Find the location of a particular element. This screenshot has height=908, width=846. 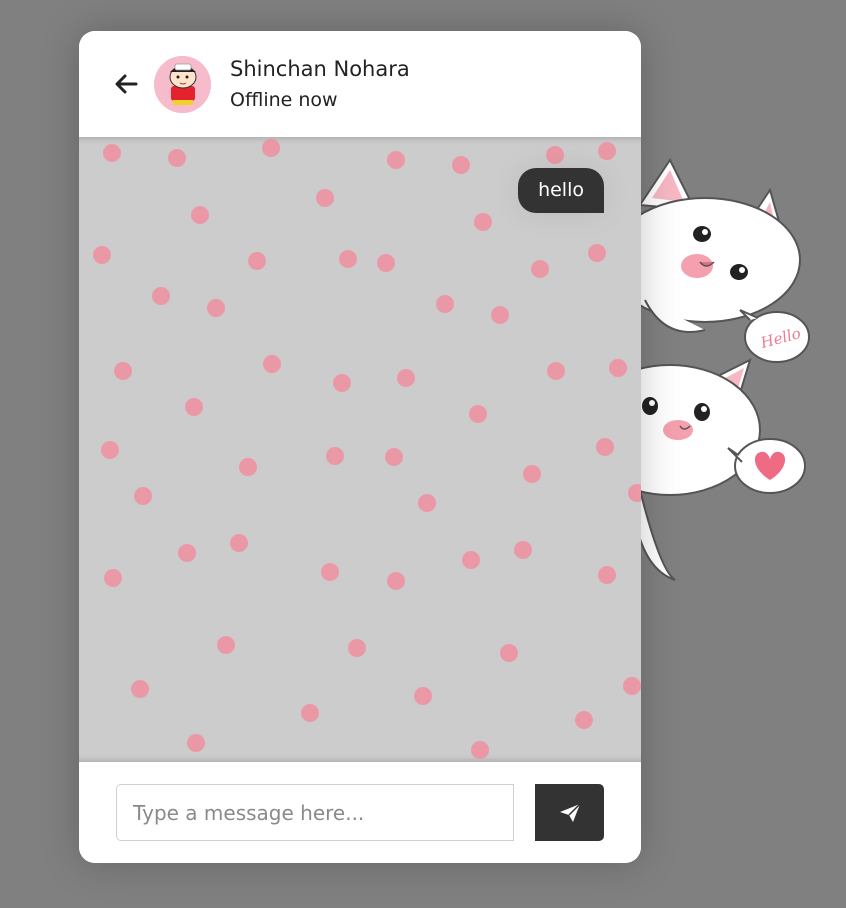

chat-header: Shinchan Nohara Offline now is located at coordinates (360, 84).